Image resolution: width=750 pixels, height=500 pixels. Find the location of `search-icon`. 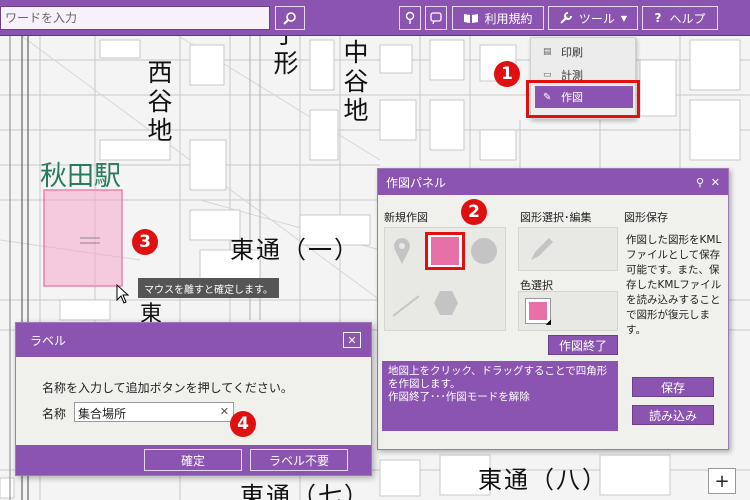

search-icon is located at coordinates (289, 18).